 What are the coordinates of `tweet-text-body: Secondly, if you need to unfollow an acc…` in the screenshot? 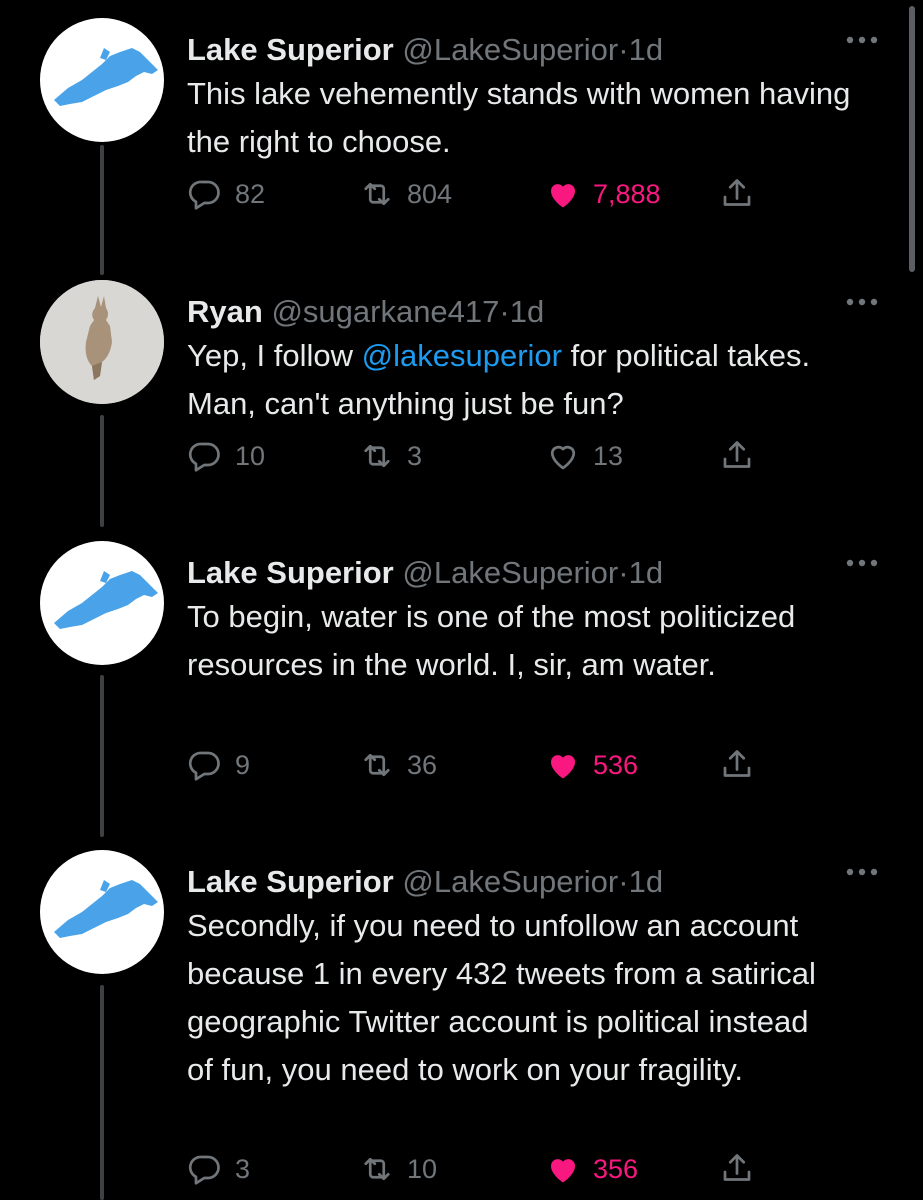 It's located at (501, 997).